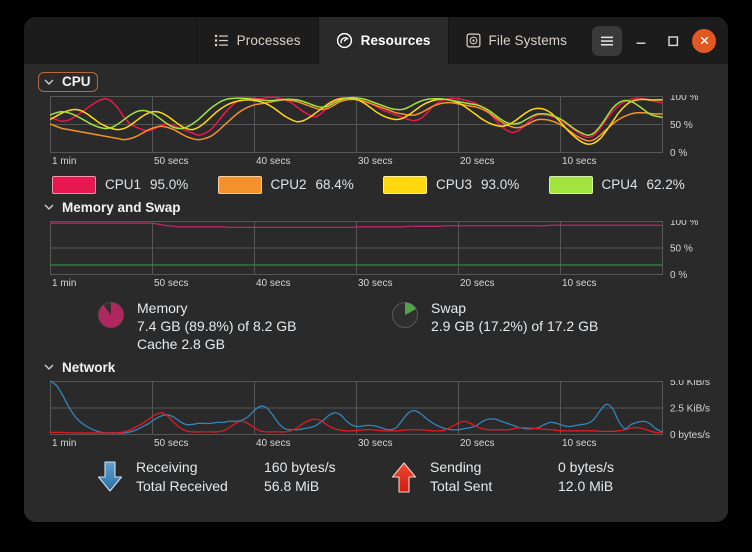 This screenshot has width=752, height=552. What do you see at coordinates (500, 184) in the screenshot?
I see `cpu3-value: 93.0%` at bounding box center [500, 184].